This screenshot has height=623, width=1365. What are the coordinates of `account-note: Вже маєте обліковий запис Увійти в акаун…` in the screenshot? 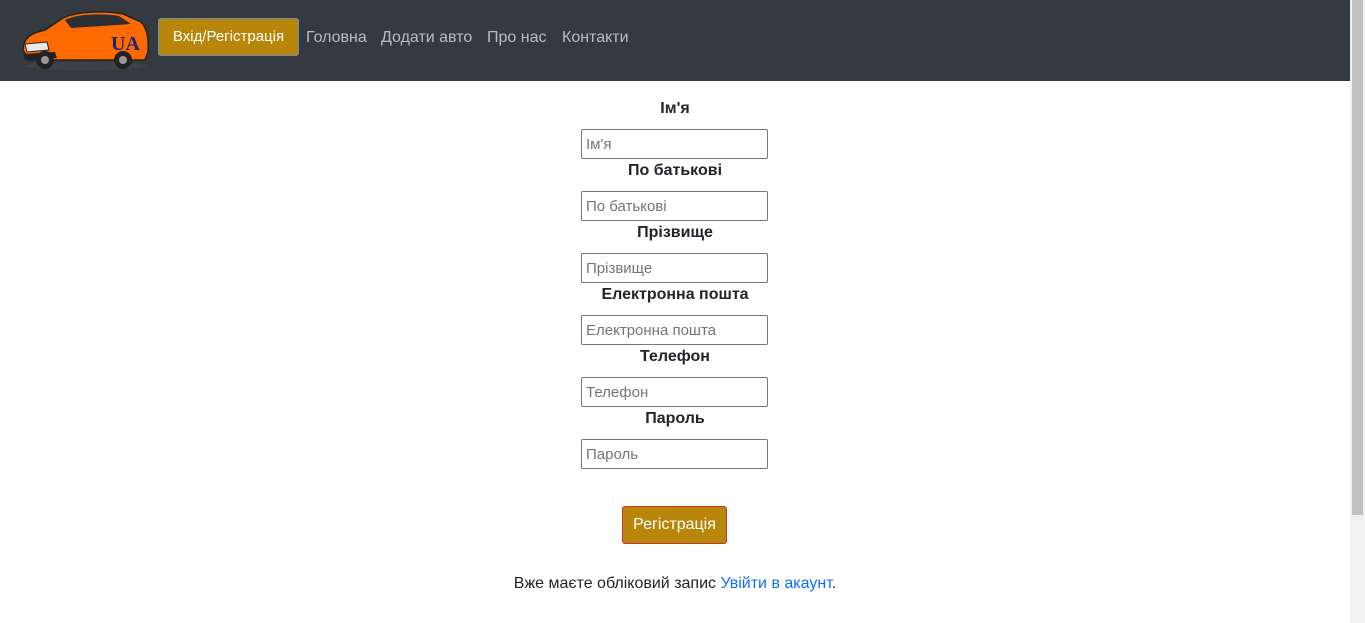 It's located at (675, 584).